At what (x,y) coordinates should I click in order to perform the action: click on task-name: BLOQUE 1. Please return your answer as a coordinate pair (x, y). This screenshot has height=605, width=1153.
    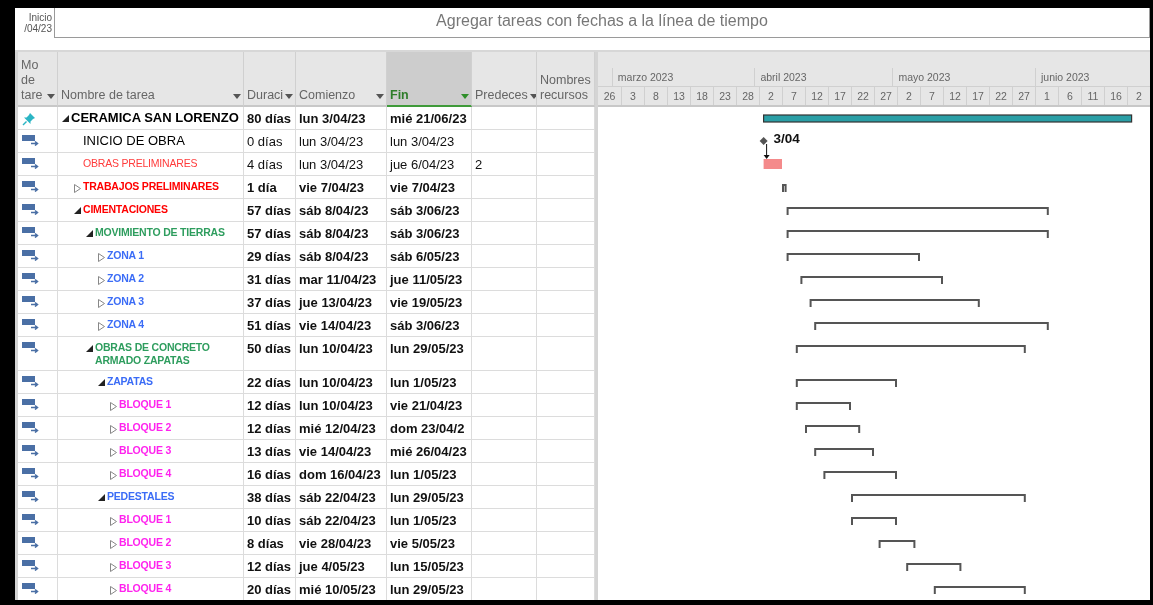
    Looking at the image, I should click on (145, 519).